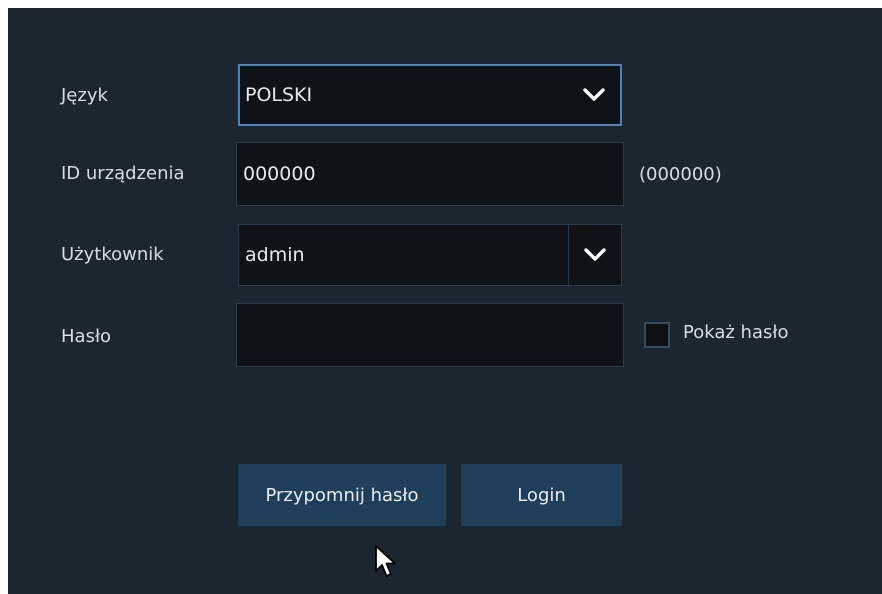 Image resolution: width=882 pixels, height=594 pixels. Describe the element at coordinates (680, 174) in the screenshot. I see `device-id-hint: (000000)` at that location.